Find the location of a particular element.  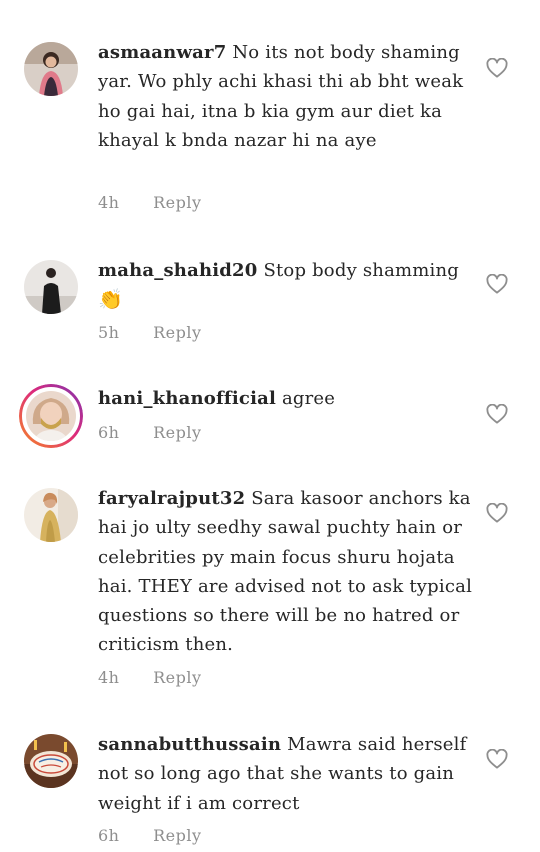

comment-username: maha_shahid20 is located at coordinates (178, 270).